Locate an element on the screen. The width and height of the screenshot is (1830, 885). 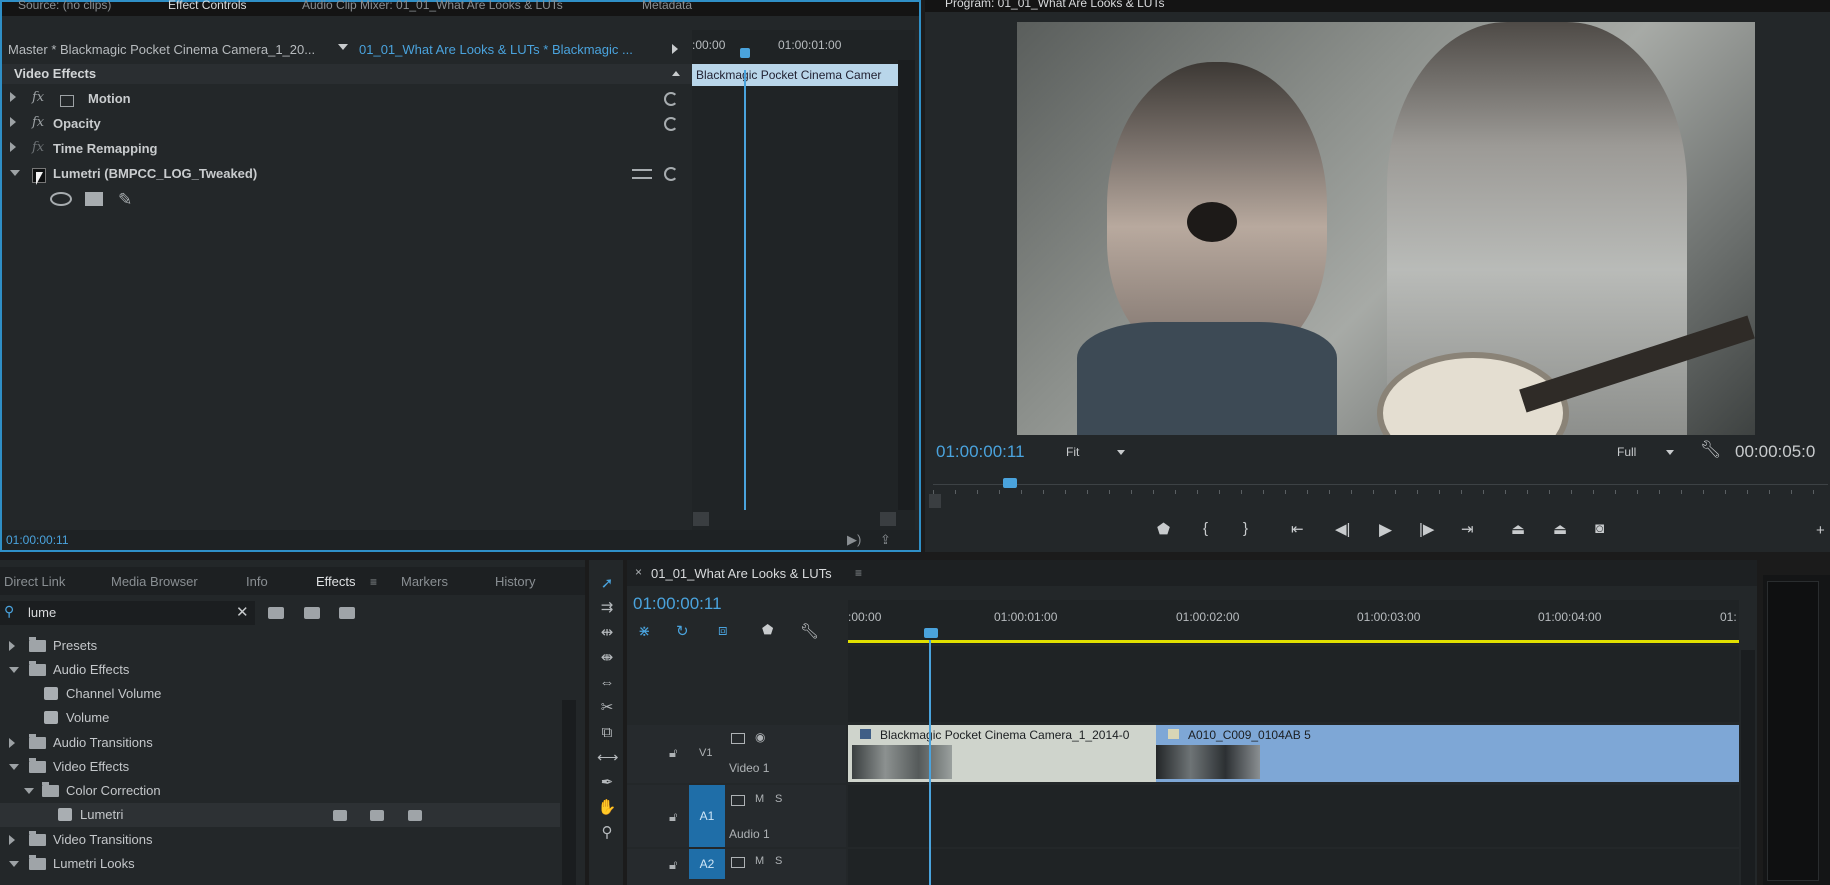
ec-scrollbar is located at coordinates (906, 285).